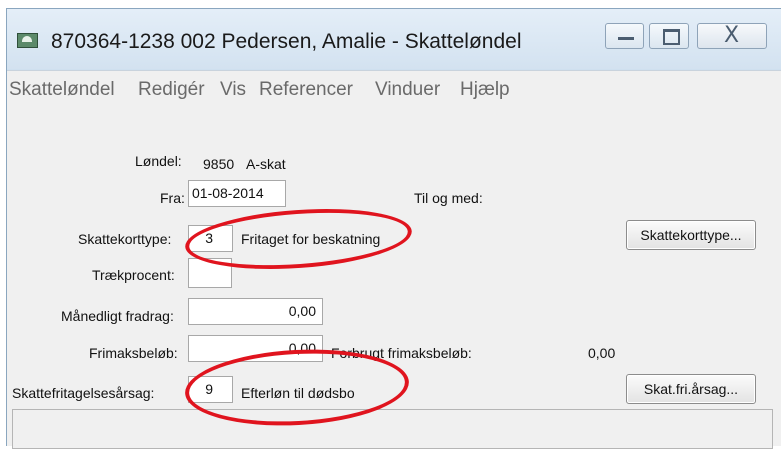 This screenshot has height=449, width=781. I want to click on close-button: X, so click(732, 36).